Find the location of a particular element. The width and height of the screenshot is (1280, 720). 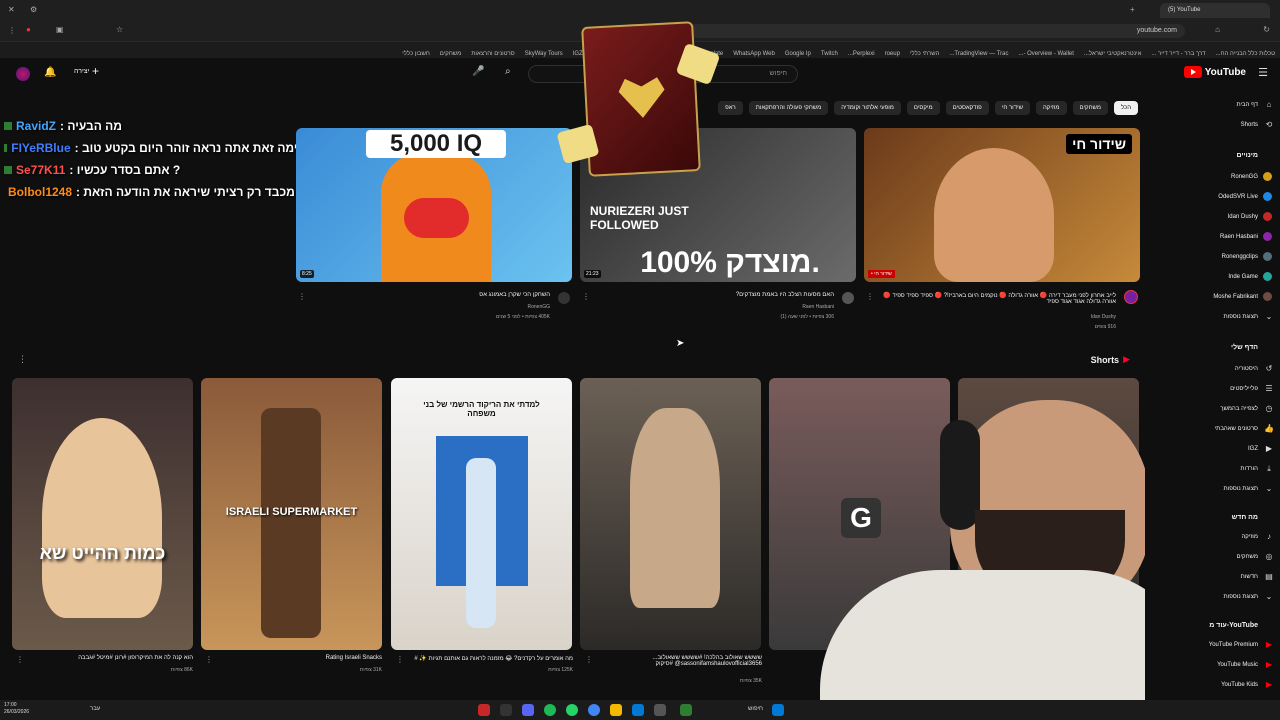

sidebar-item-you: היסטוריה is located at coordinates (1203, 369).